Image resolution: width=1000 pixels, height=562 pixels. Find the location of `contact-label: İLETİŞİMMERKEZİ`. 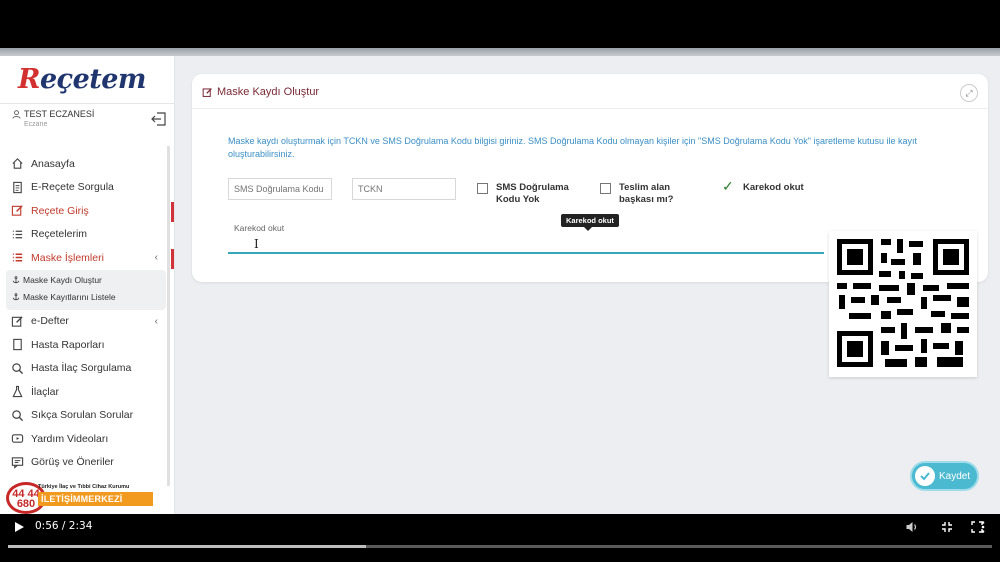

contact-label: İLETİŞİMMERKEZİ is located at coordinates (95, 499).